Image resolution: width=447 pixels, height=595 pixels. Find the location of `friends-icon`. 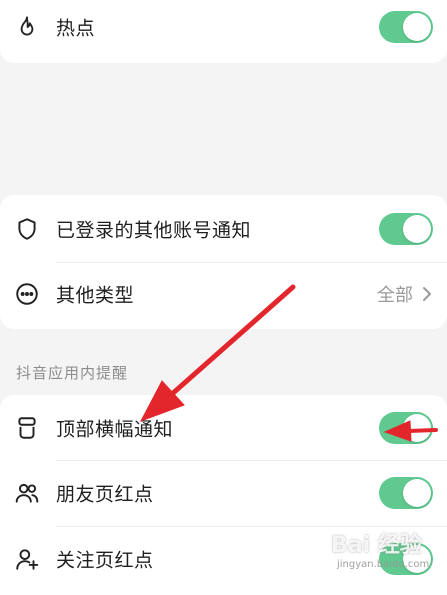

friends-icon is located at coordinates (27, 493).